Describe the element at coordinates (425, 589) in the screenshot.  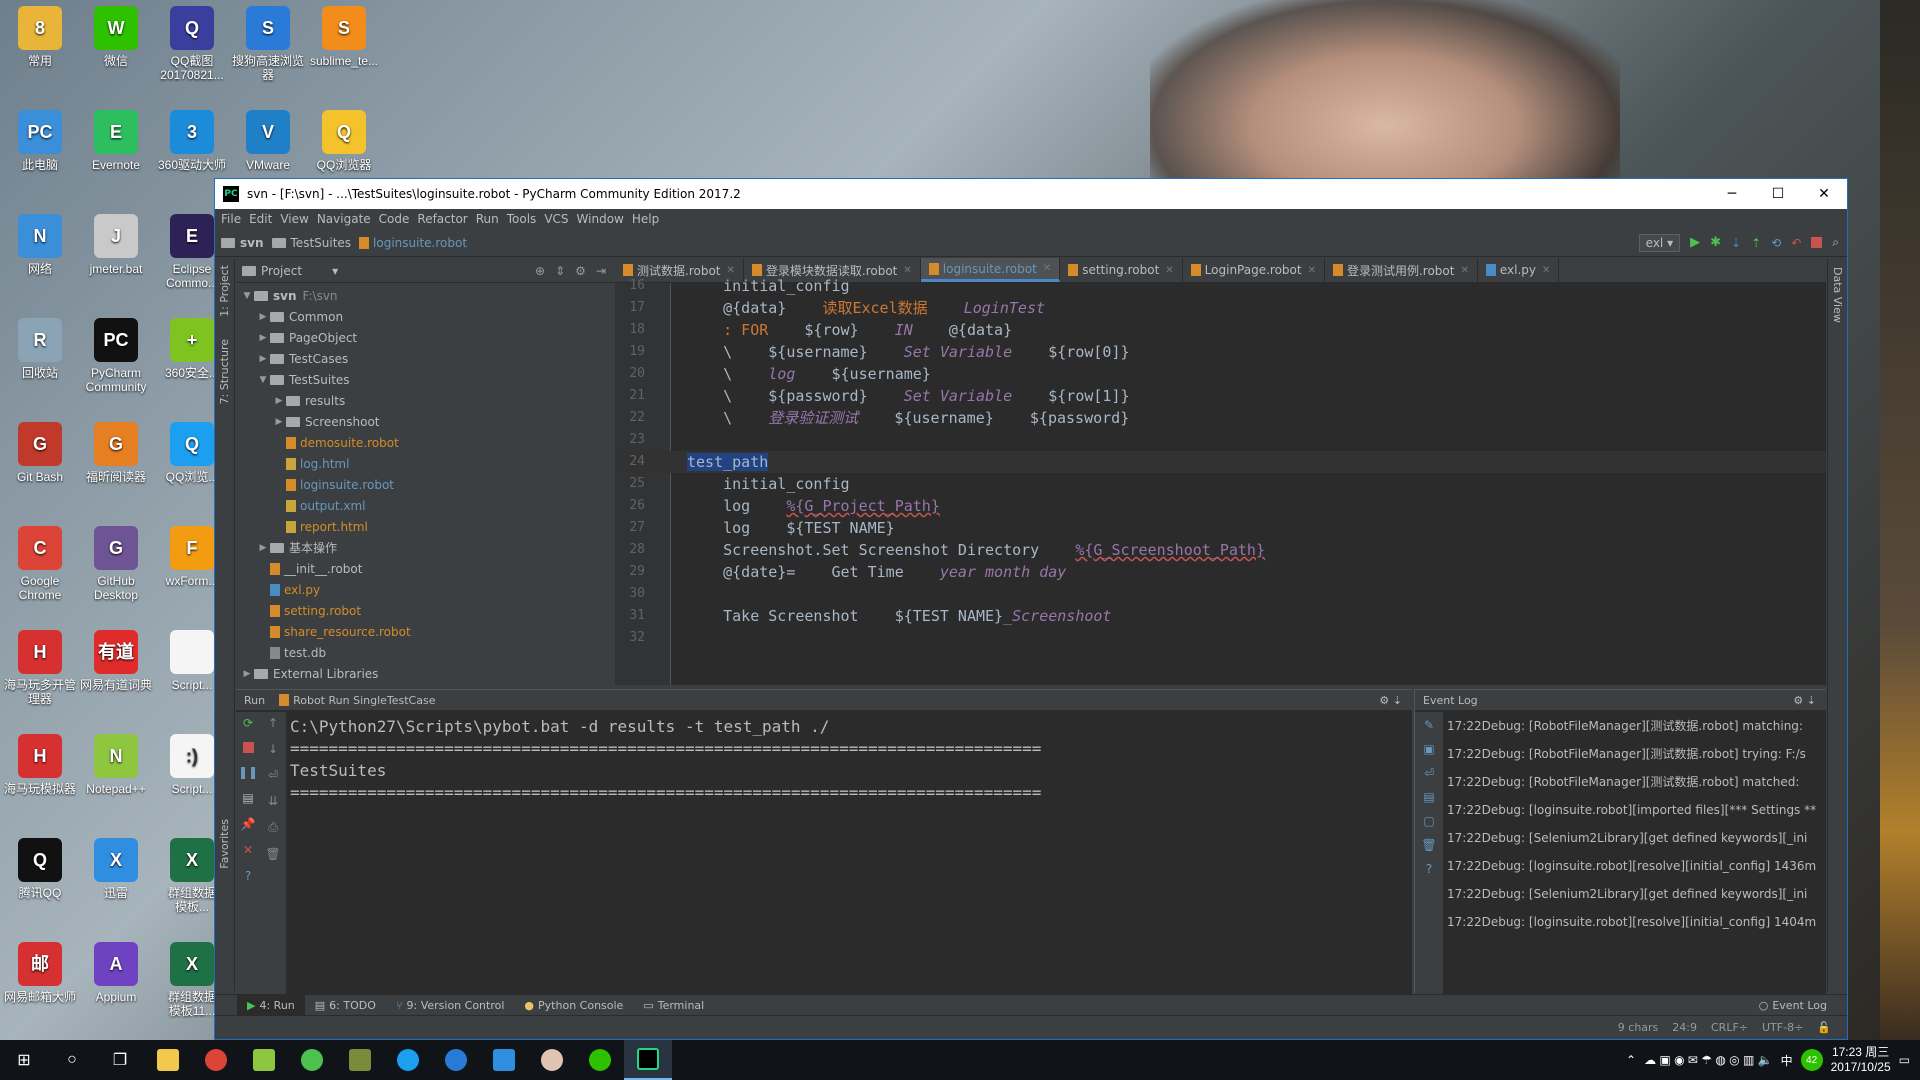
I see `tree-item: exl.py` at that location.